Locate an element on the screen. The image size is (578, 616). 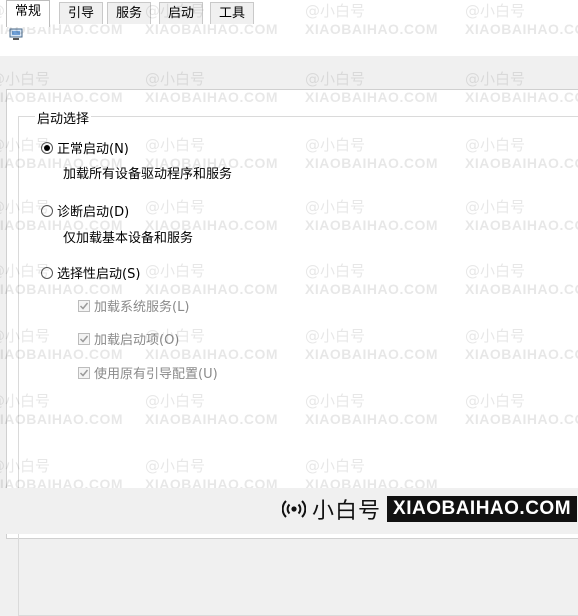
brand-logo: 小白号 XIAOBAIHAO.COM is located at coordinates (430, 509).